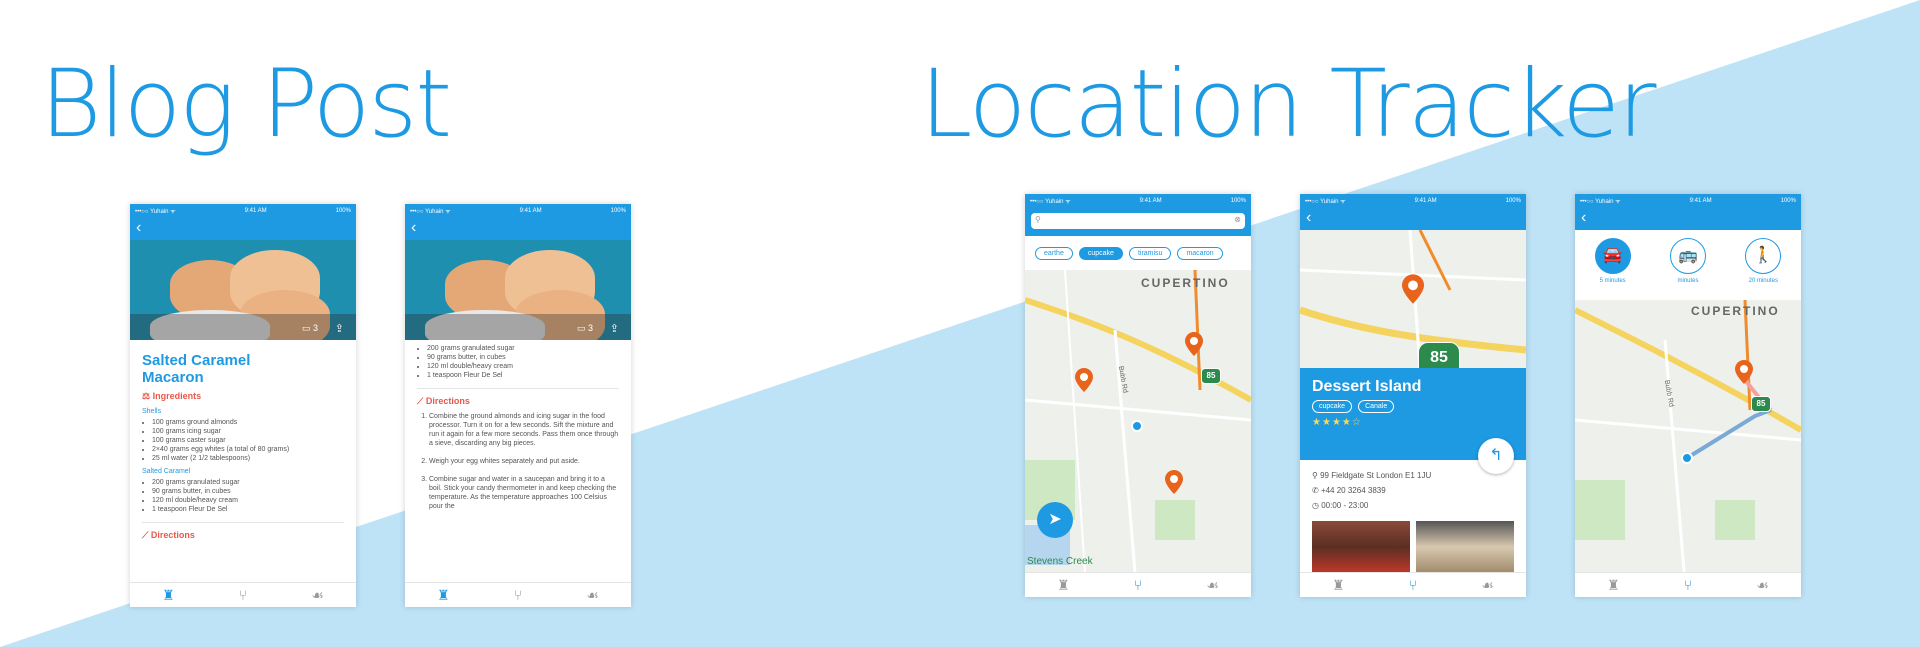  I want to click on location-tracker-heading: Location Tracker, so click(1288, 104).